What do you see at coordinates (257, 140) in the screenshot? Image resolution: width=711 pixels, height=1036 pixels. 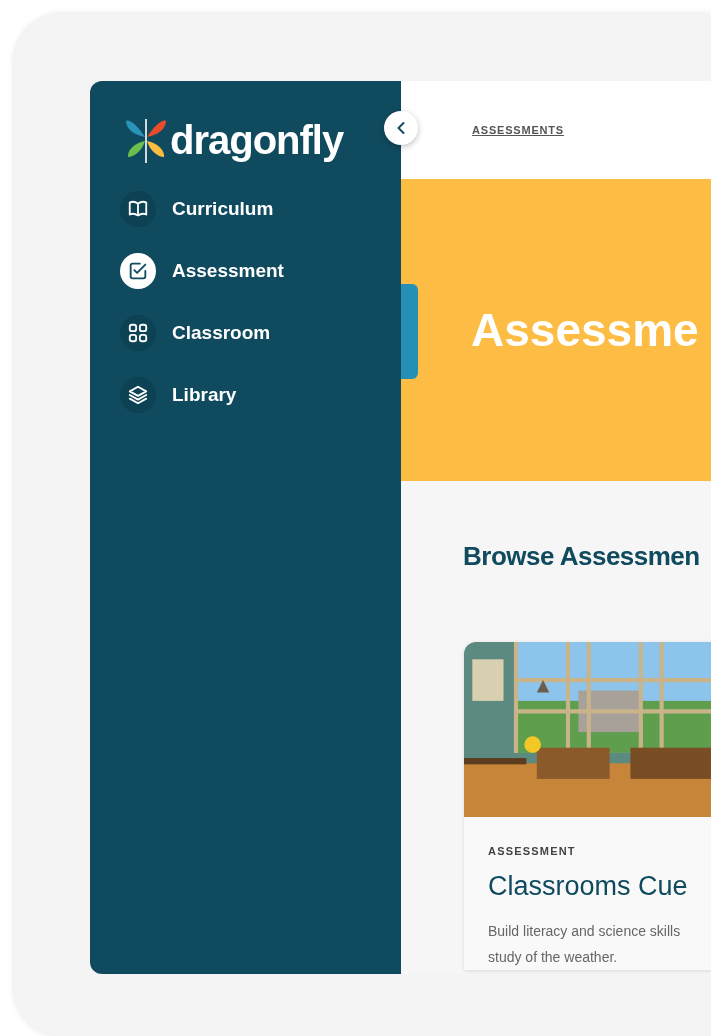 I see `brand-name: dragonfly` at bounding box center [257, 140].